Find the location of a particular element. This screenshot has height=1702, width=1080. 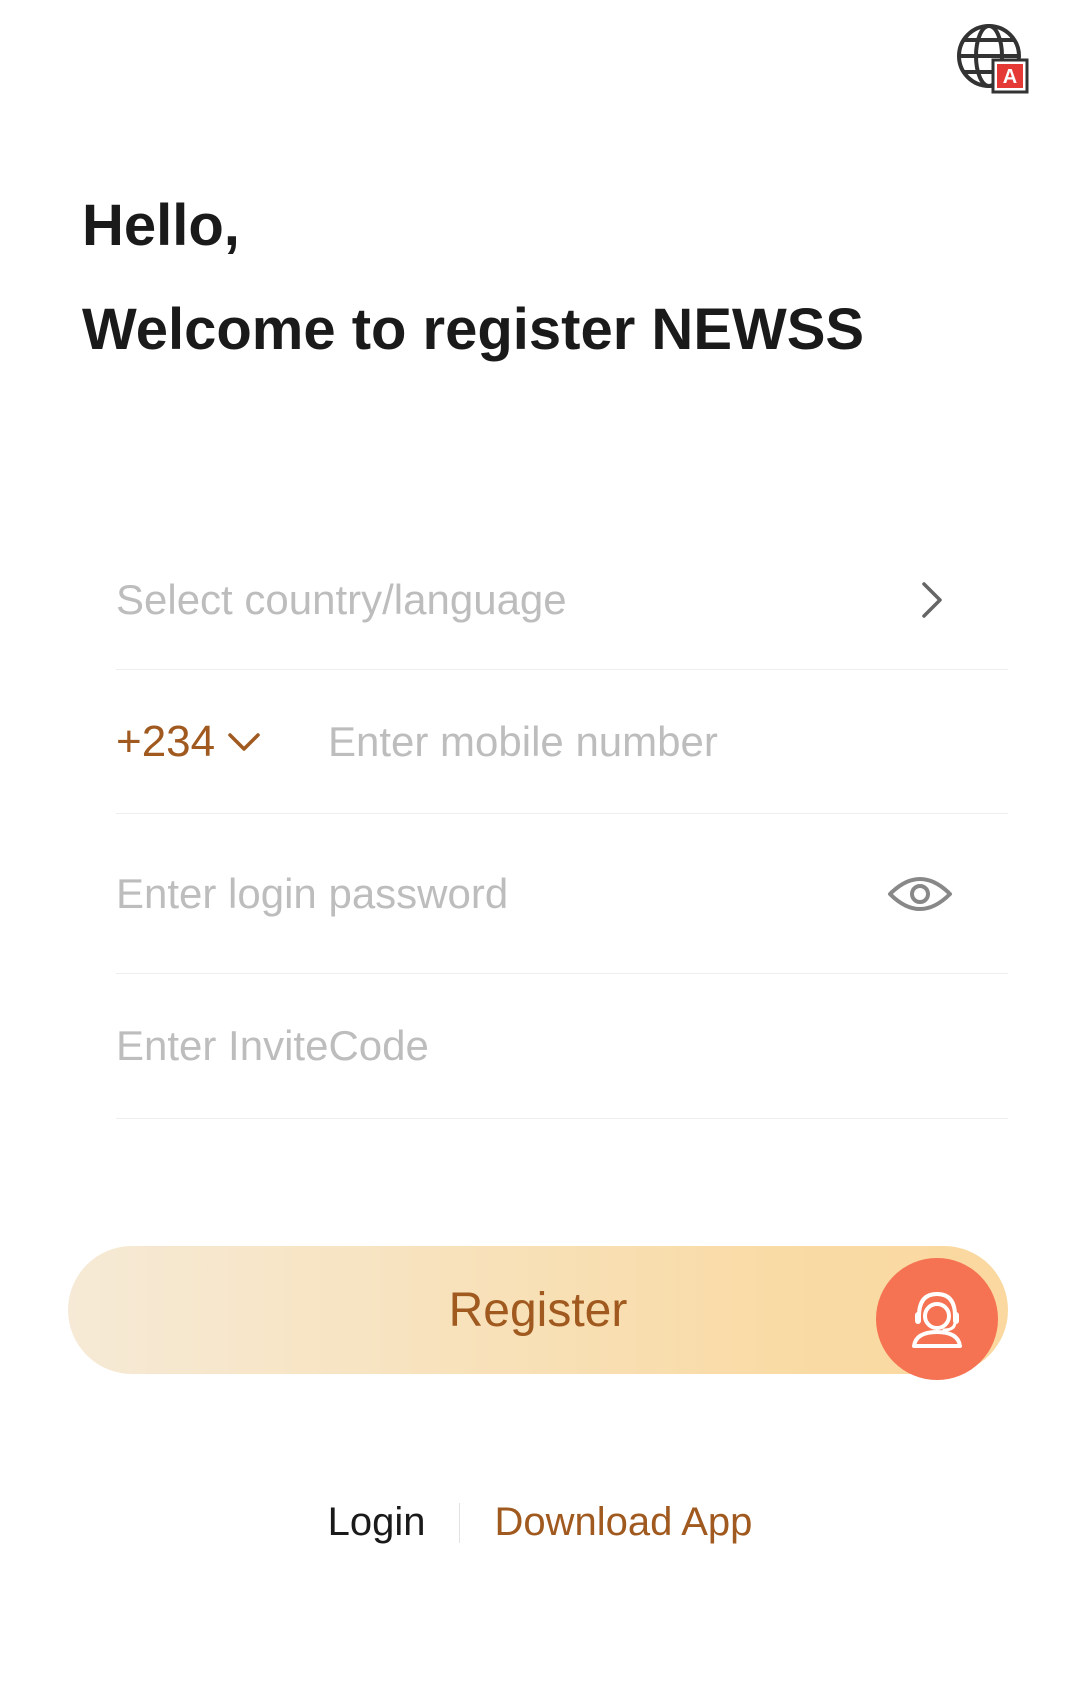

mobile-number-input is located at coordinates (668, 741).